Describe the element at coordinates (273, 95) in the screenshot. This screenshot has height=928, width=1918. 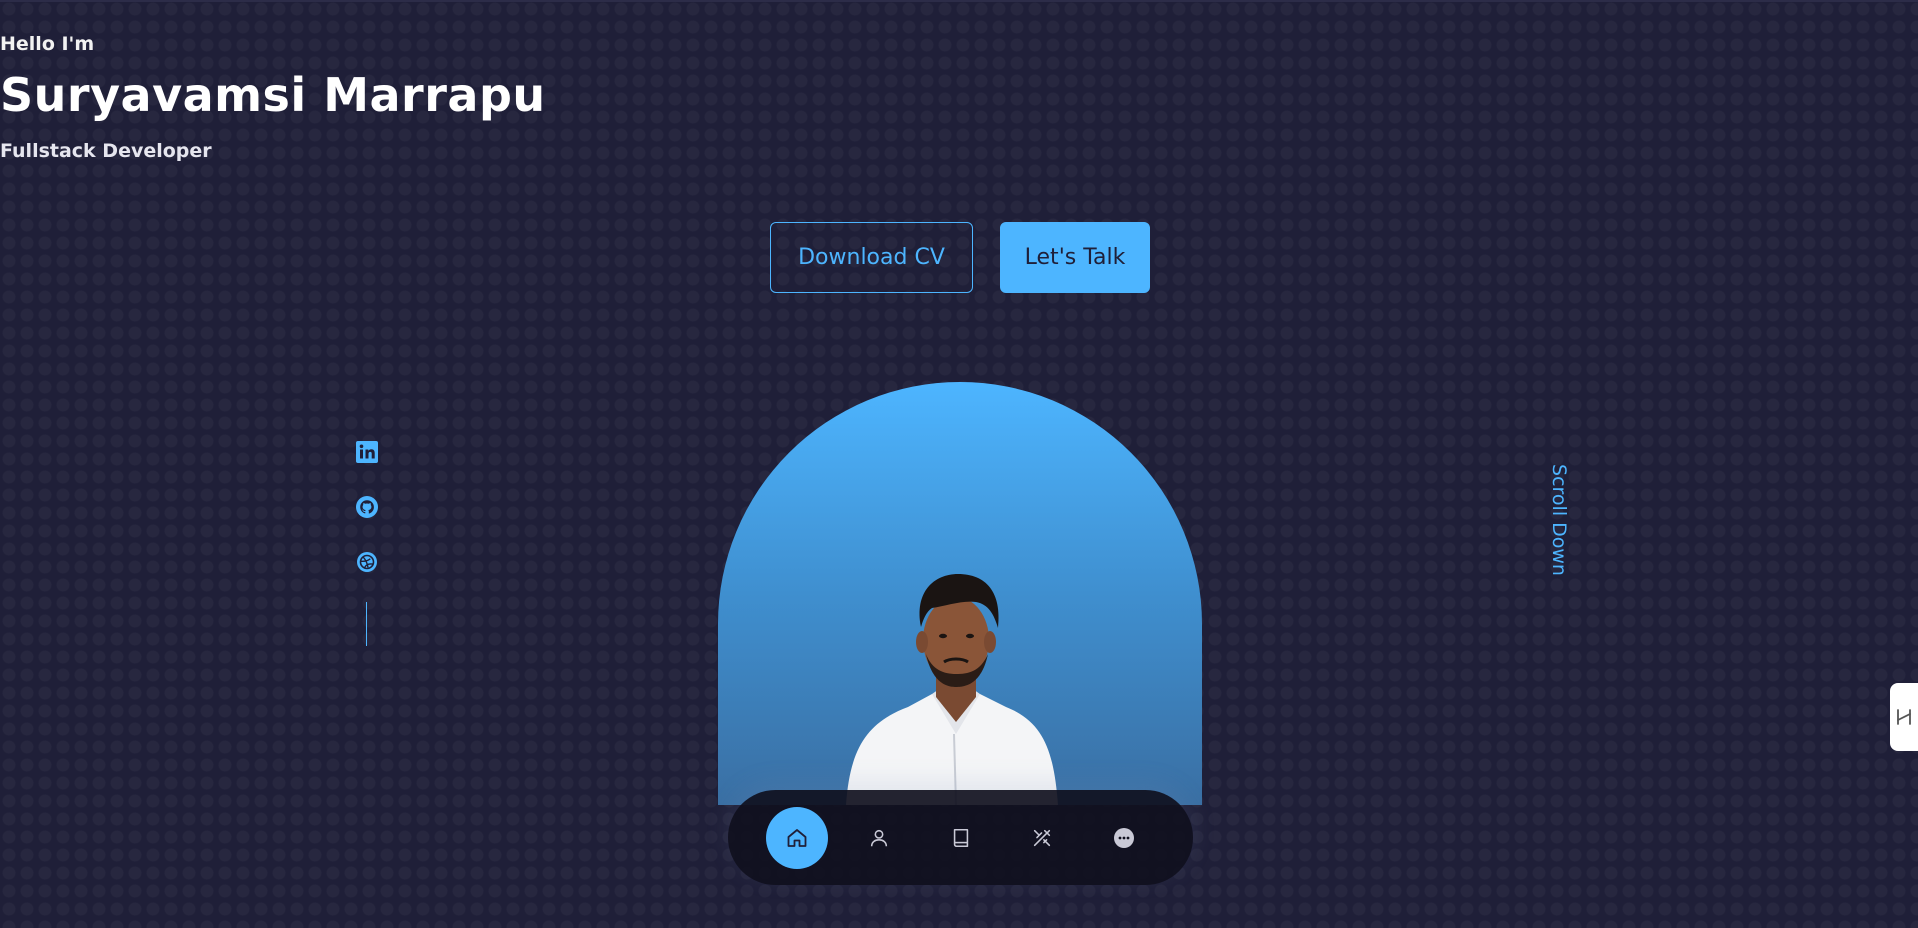
I see `hero-name: Suryavamsi Marrapu` at that location.